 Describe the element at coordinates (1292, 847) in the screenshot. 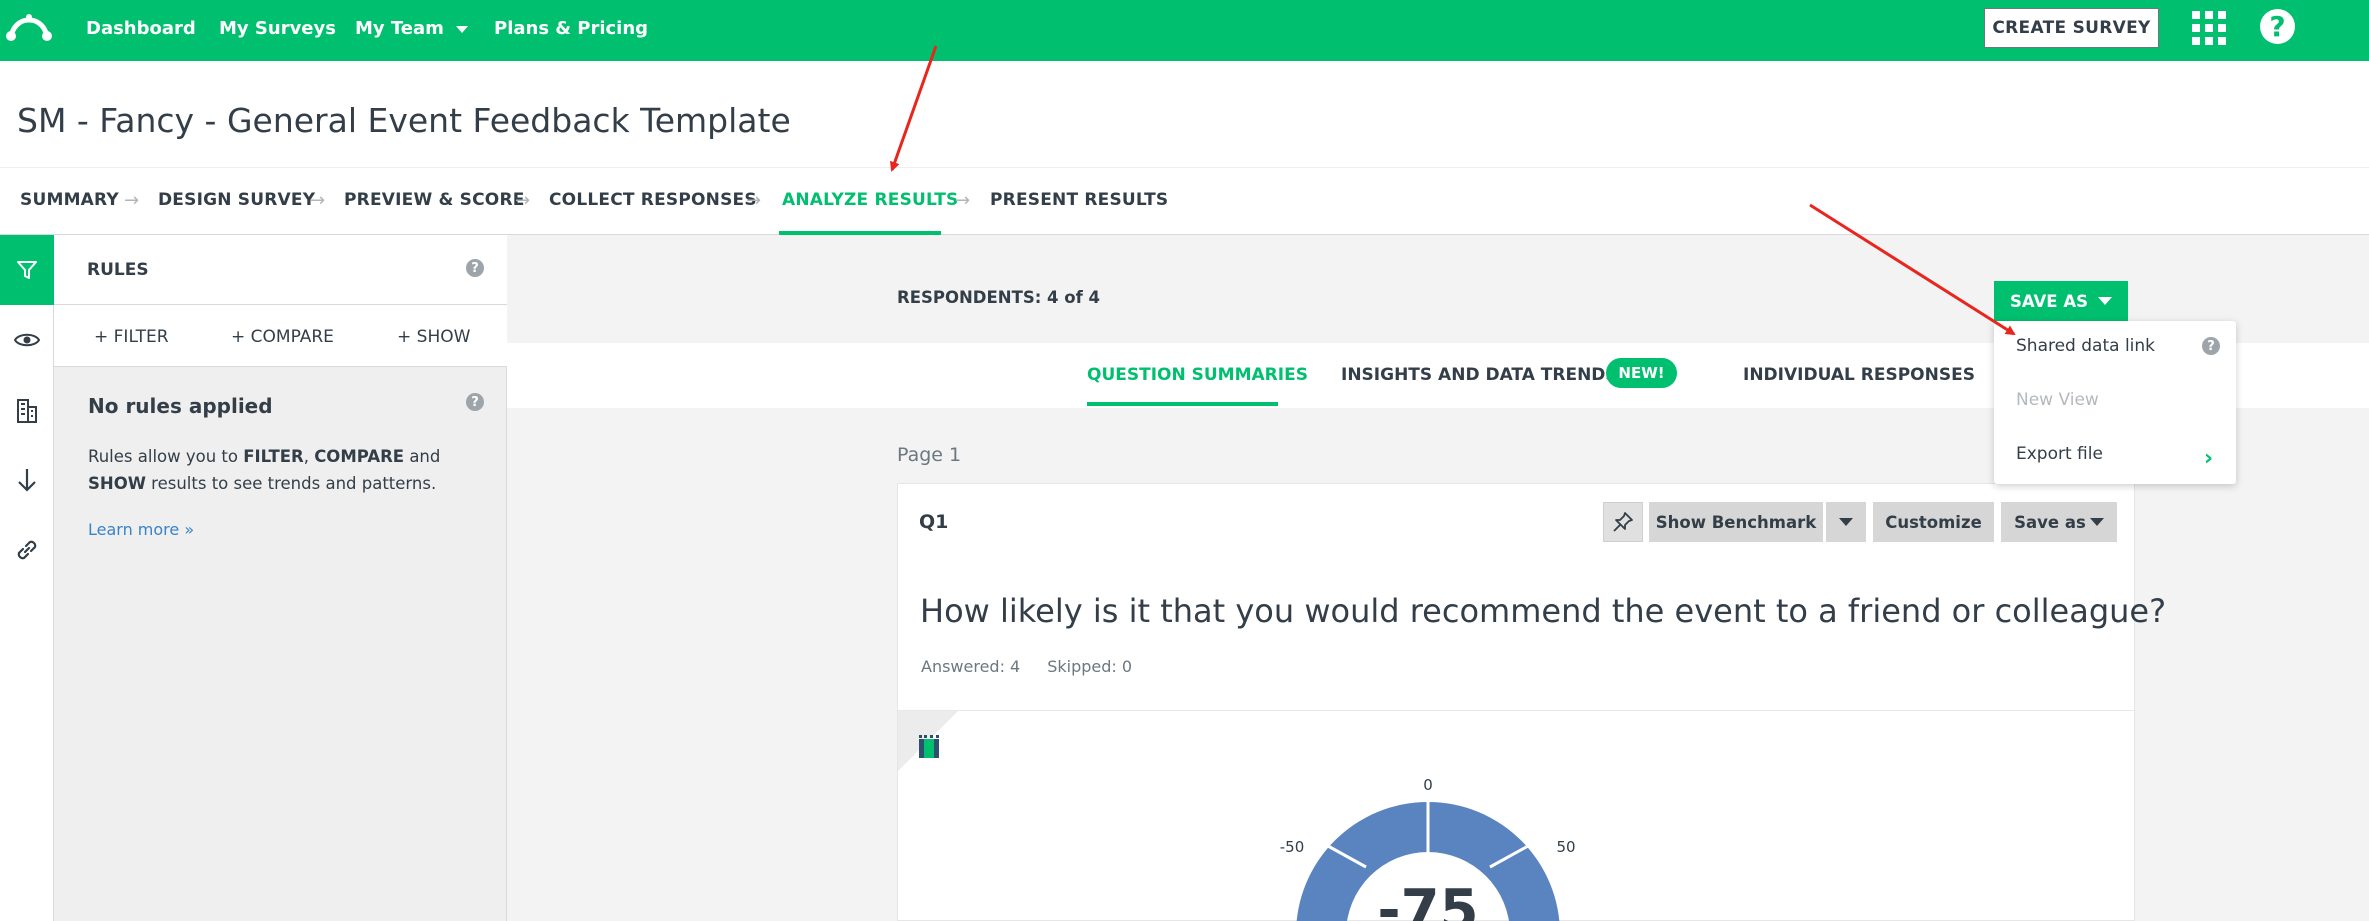

I see `gauge-label-minus-50: -50` at that location.